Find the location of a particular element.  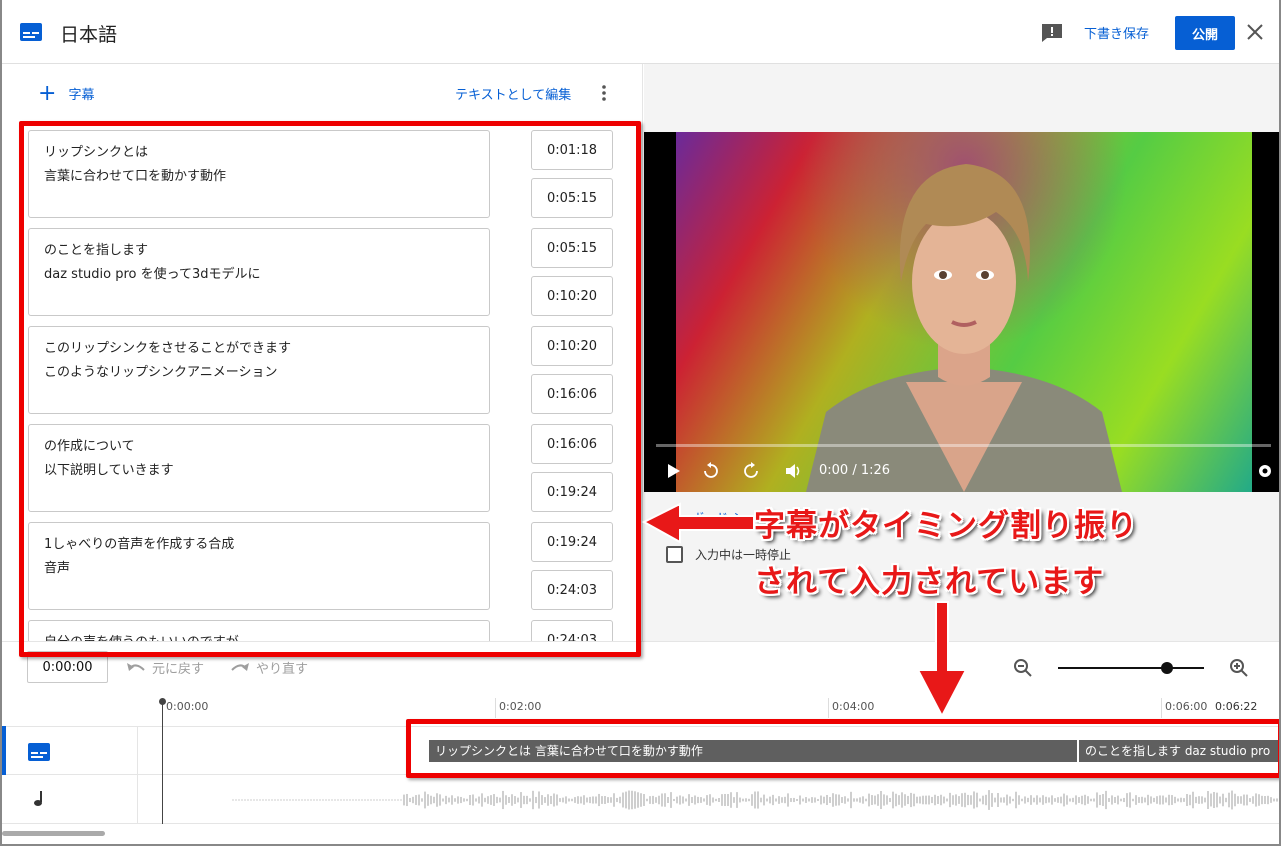

forward-10-icon is located at coordinates (751, 471).